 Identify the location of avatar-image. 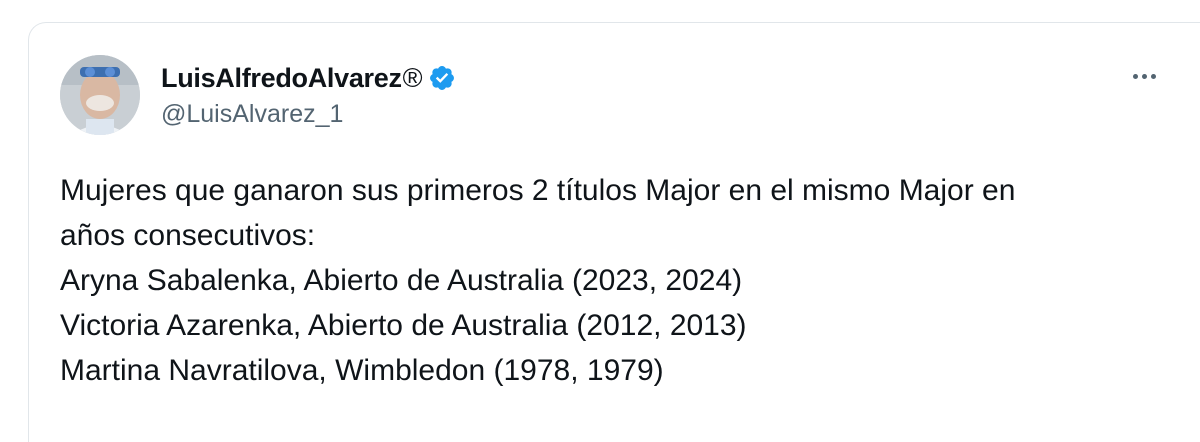
(100, 95).